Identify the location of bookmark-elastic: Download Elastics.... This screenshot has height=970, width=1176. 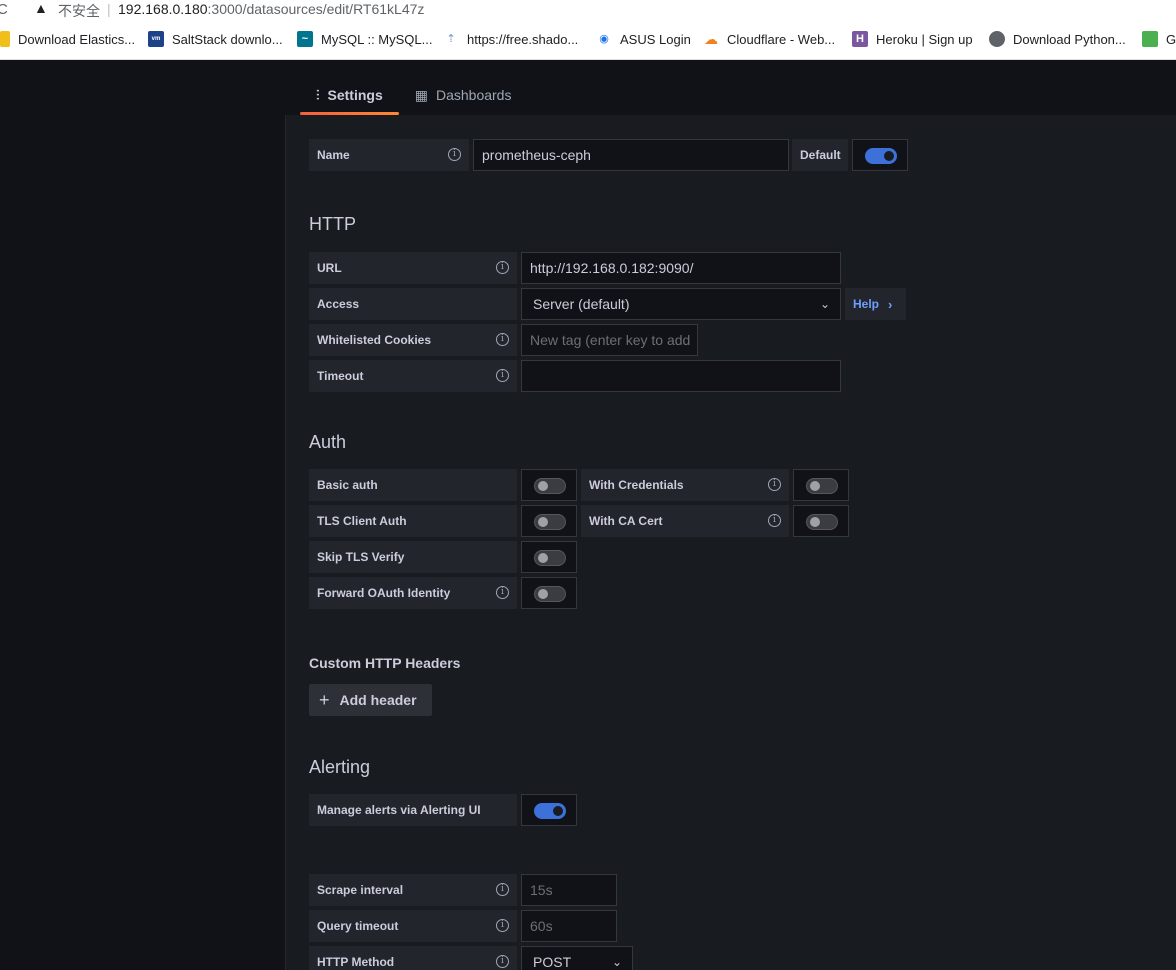
(67, 39).